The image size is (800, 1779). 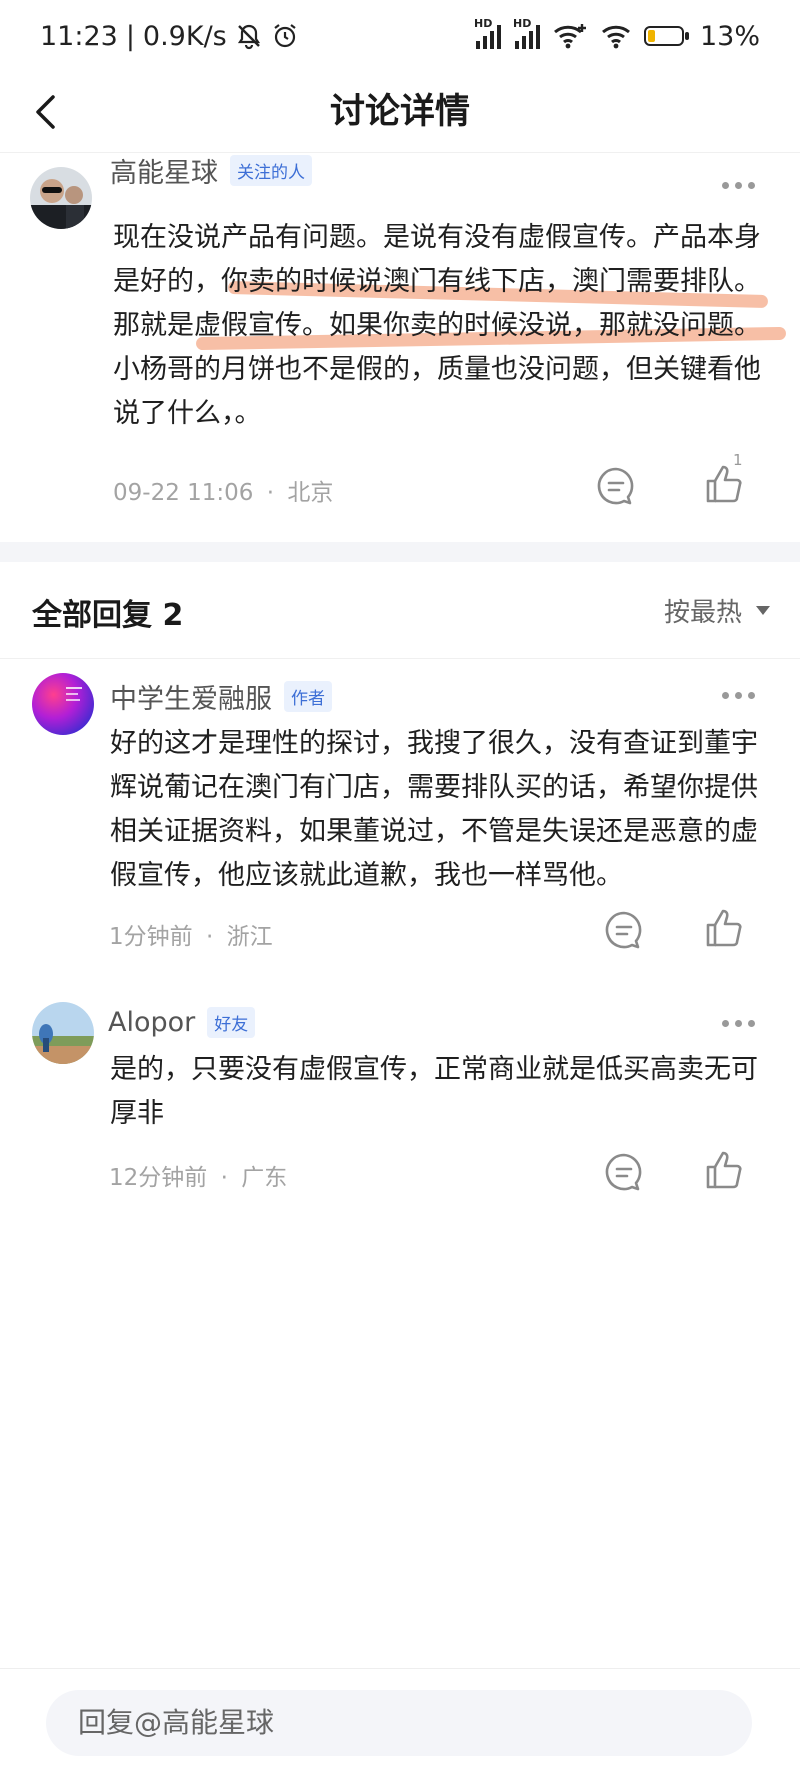 I want to click on reply-content: 是的，只要没有虚假宣传，正常商业就是低买高卖无可厚非, so click(x=434, y=1091).